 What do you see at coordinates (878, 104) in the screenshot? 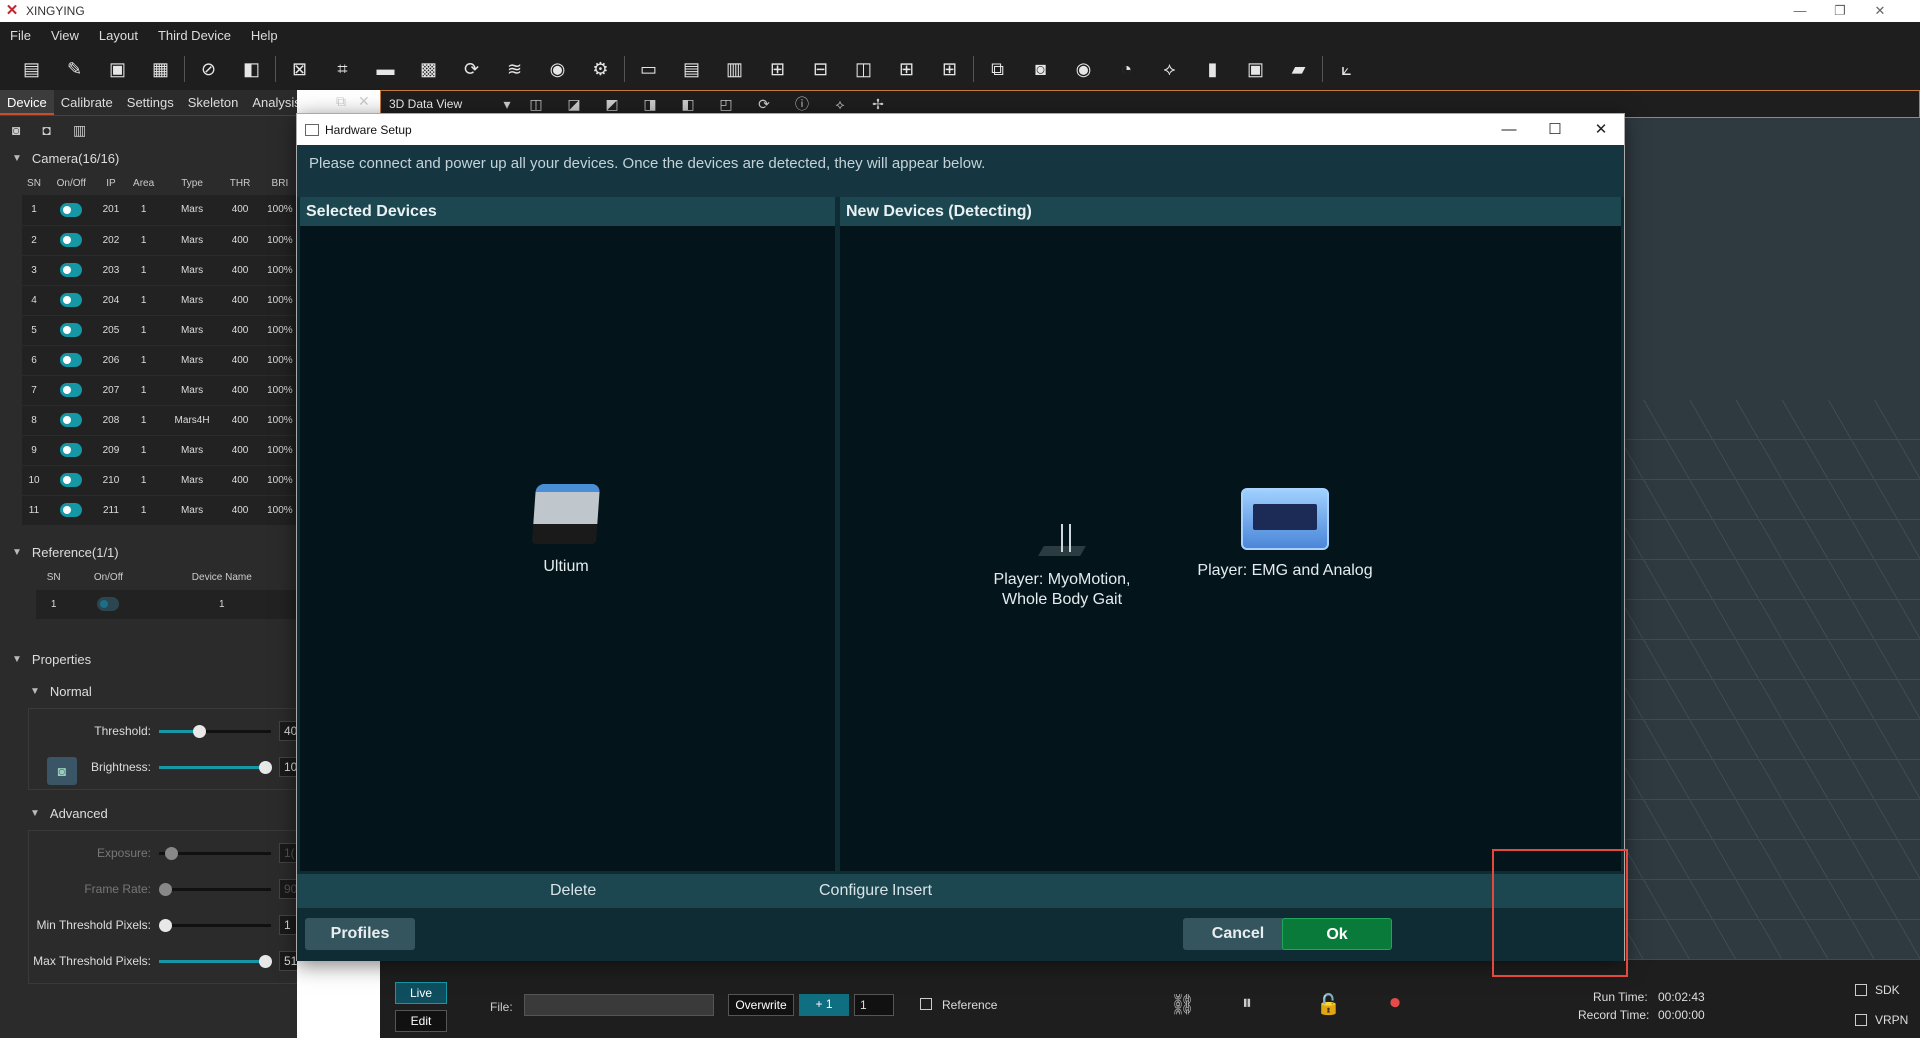
I see `marker-icon: ✢` at bounding box center [878, 104].